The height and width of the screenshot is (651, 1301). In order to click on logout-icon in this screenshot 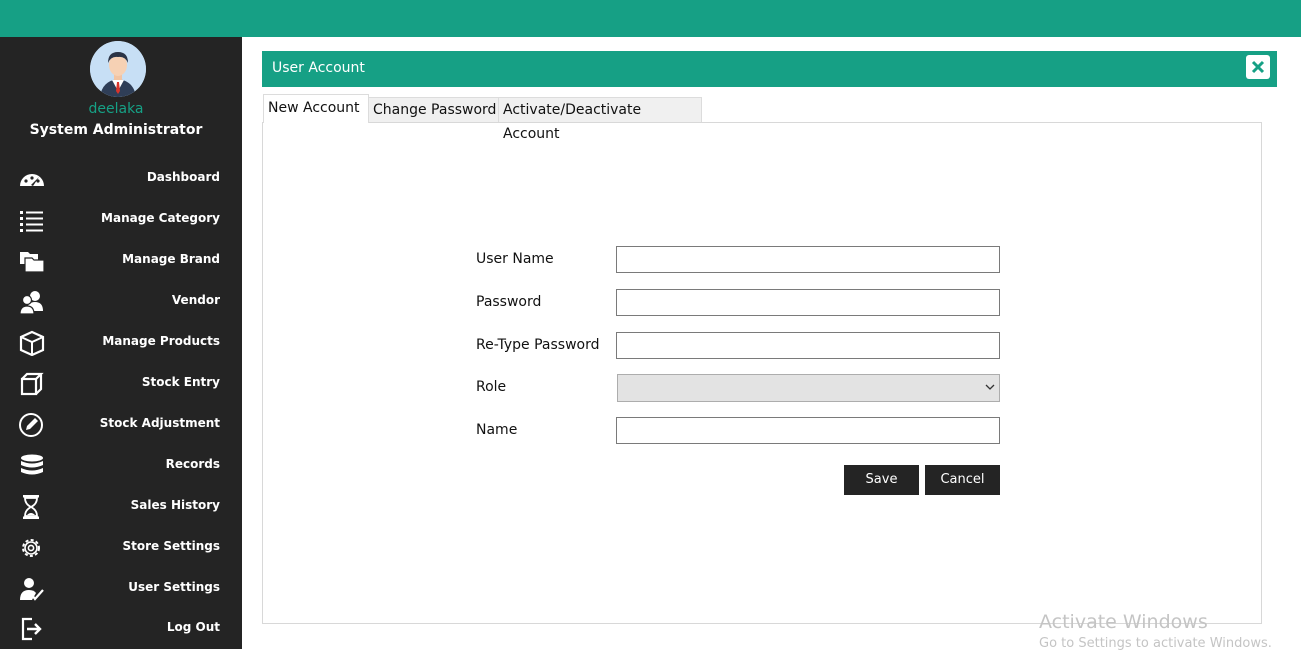, I will do `click(32, 629)`.